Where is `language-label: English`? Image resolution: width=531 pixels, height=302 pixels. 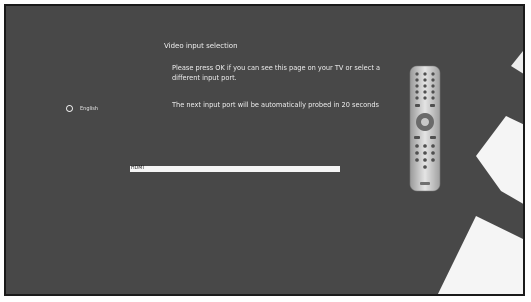 language-label: English is located at coordinates (89, 108).